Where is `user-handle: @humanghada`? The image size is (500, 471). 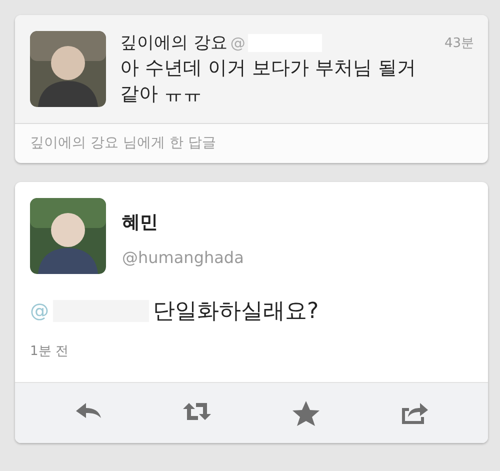
user-handle: @humanghada is located at coordinates (183, 258).